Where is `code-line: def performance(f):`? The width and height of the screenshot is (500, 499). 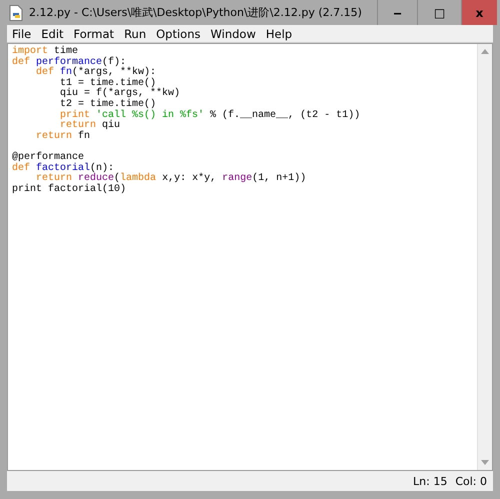 code-line: def performance(f): is located at coordinates (69, 62).